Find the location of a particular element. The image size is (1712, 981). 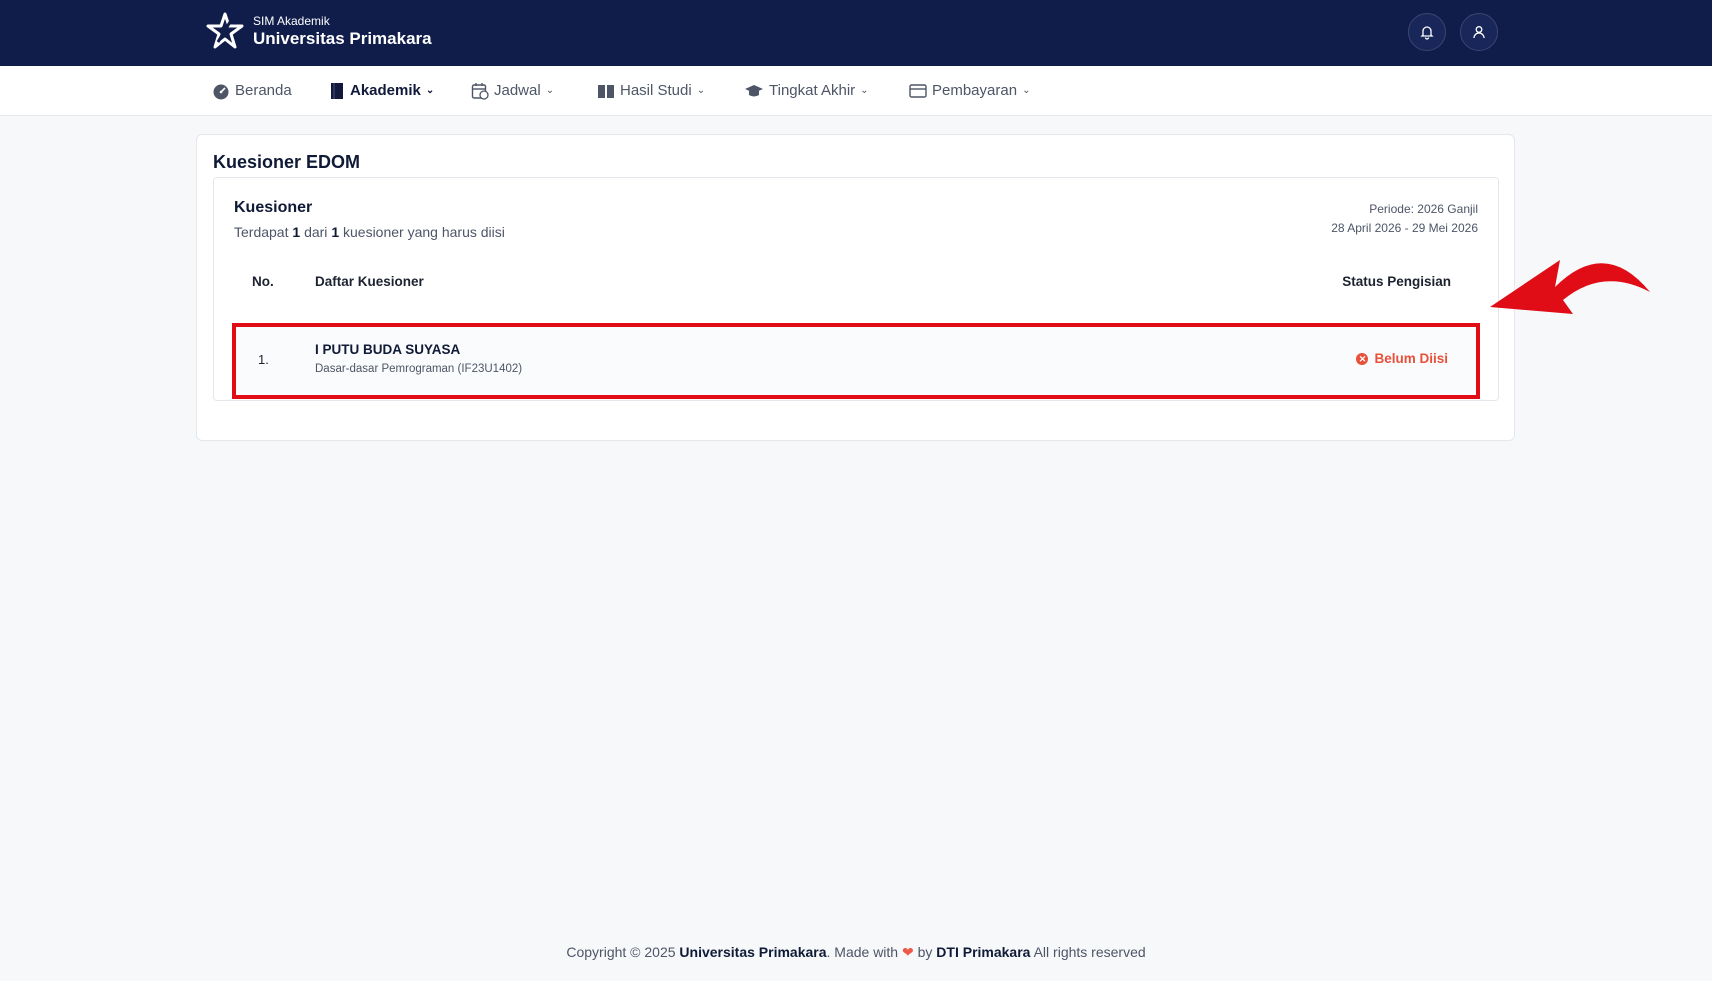

brand: SIM Akademik Universitas Primakara is located at coordinates (318, 32).